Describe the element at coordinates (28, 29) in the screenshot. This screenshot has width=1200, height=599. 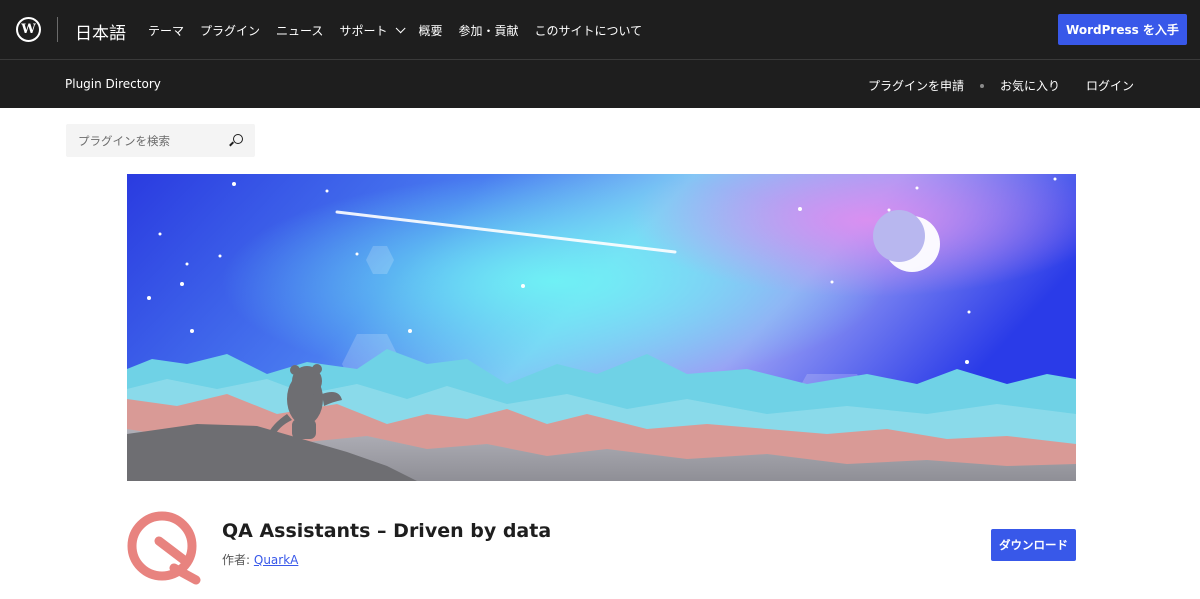
I see `wordpress-logo-icon: W` at that location.